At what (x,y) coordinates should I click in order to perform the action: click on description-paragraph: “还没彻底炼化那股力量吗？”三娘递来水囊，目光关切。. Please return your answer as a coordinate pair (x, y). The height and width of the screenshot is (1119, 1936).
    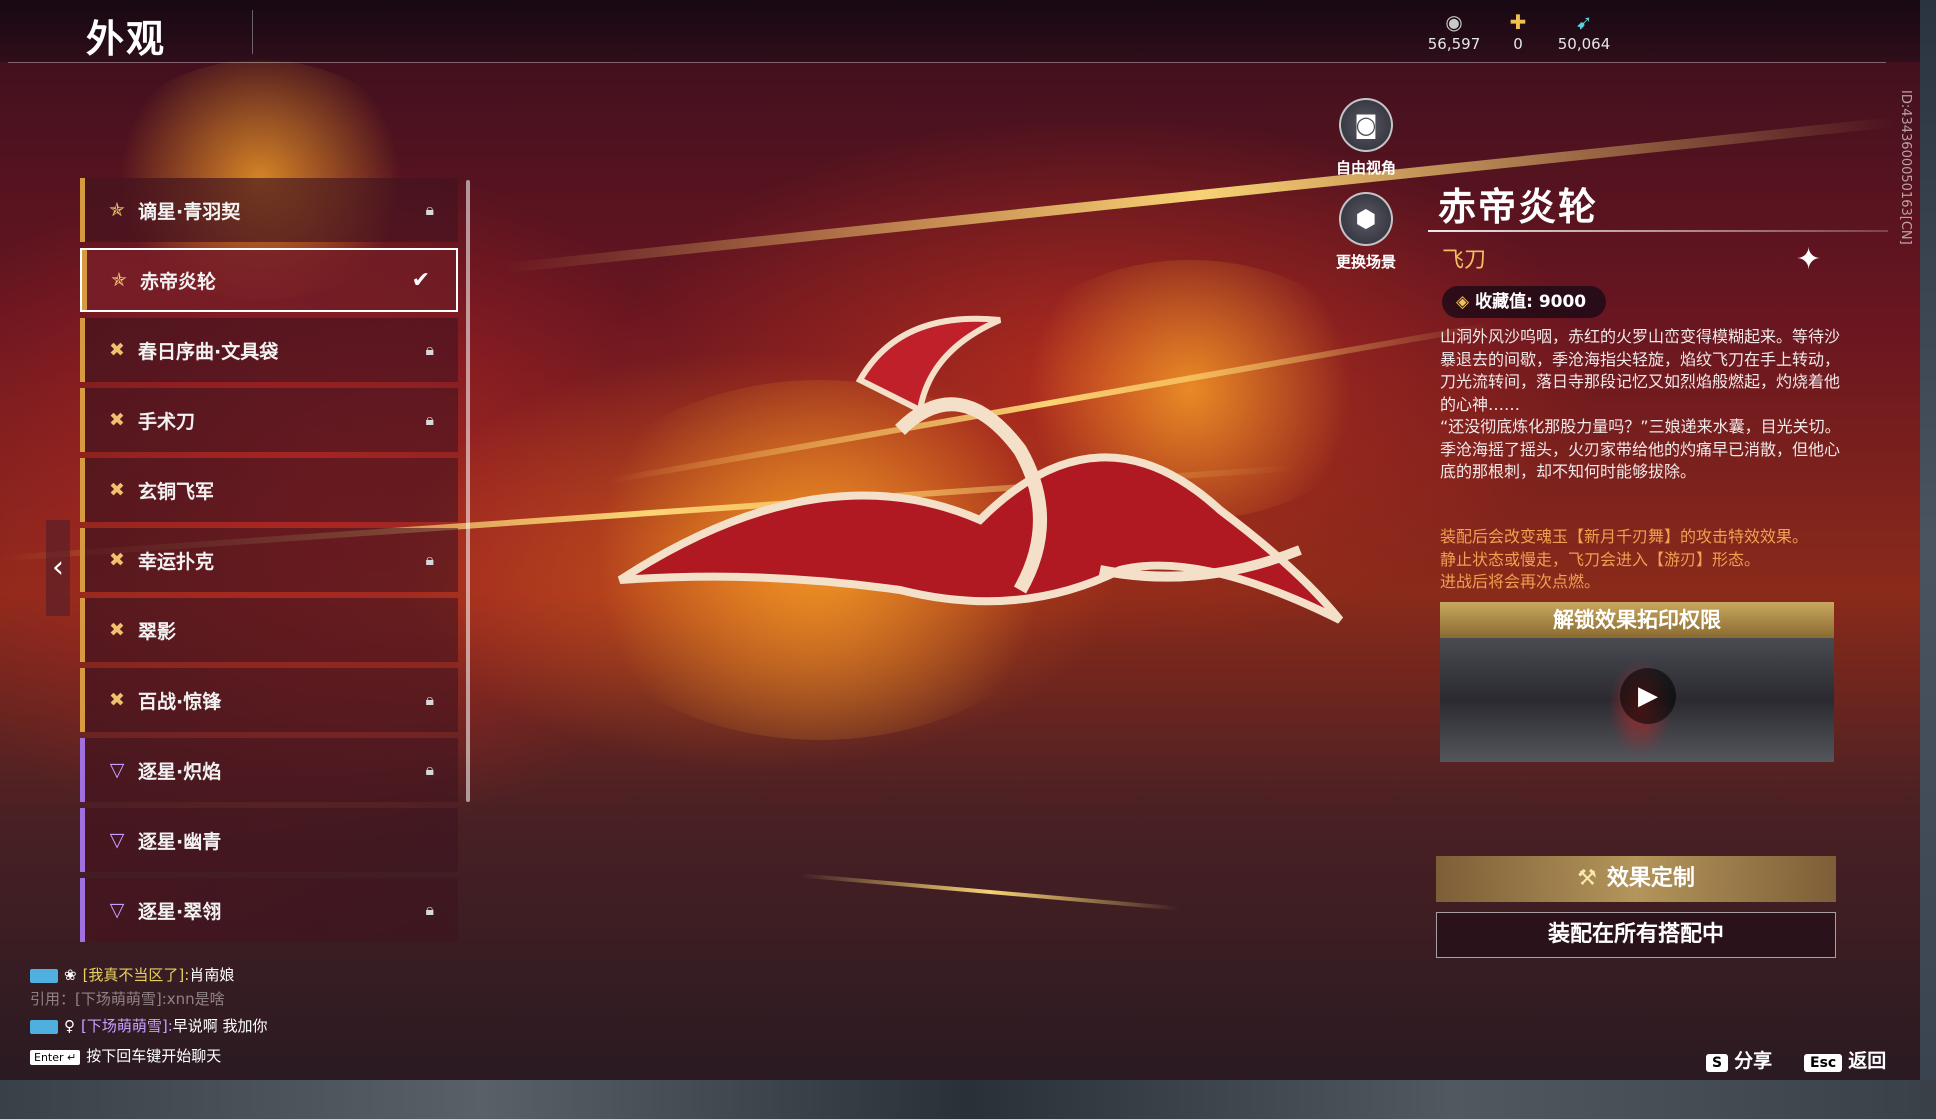
    Looking at the image, I should click on (1640, 426).